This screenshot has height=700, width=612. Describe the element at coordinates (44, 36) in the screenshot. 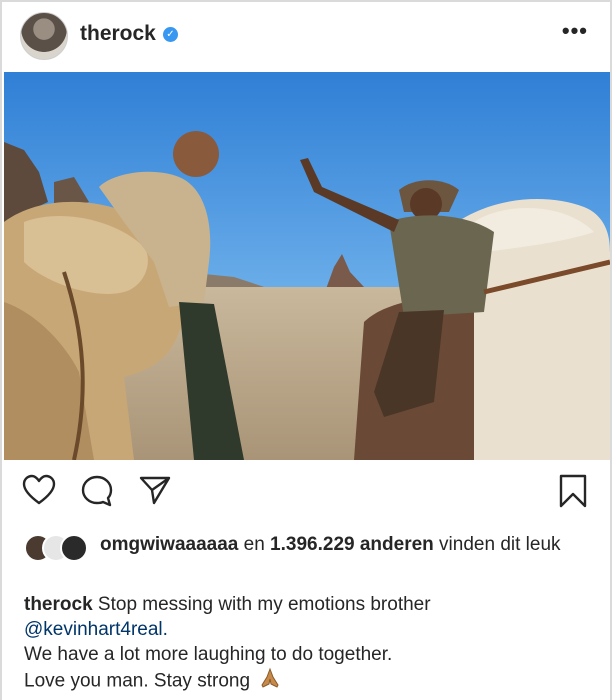

I see `profile-avatar` at that location.